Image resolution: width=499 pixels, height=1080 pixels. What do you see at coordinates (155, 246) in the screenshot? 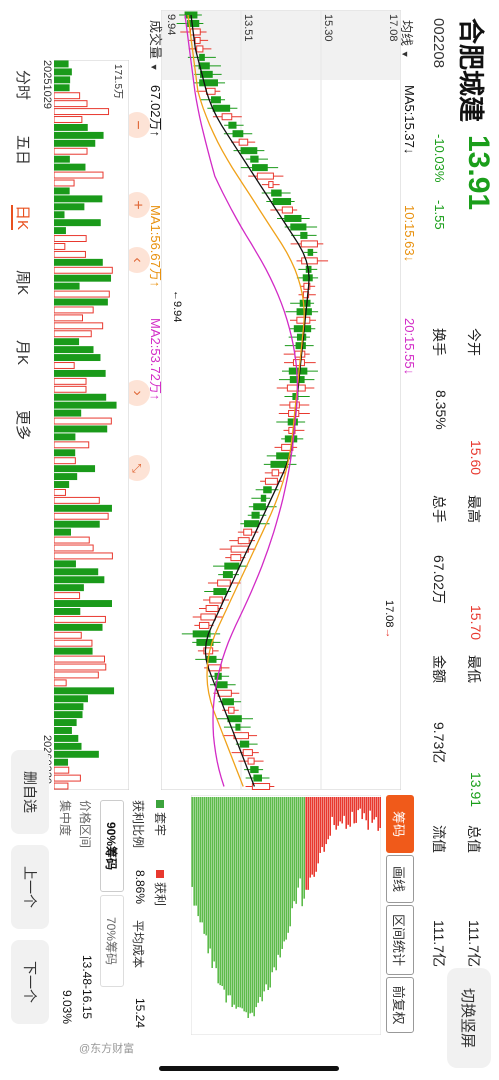
I see `vol-ma1: MA1:56.67万↑` at bounding box center [155, 246].